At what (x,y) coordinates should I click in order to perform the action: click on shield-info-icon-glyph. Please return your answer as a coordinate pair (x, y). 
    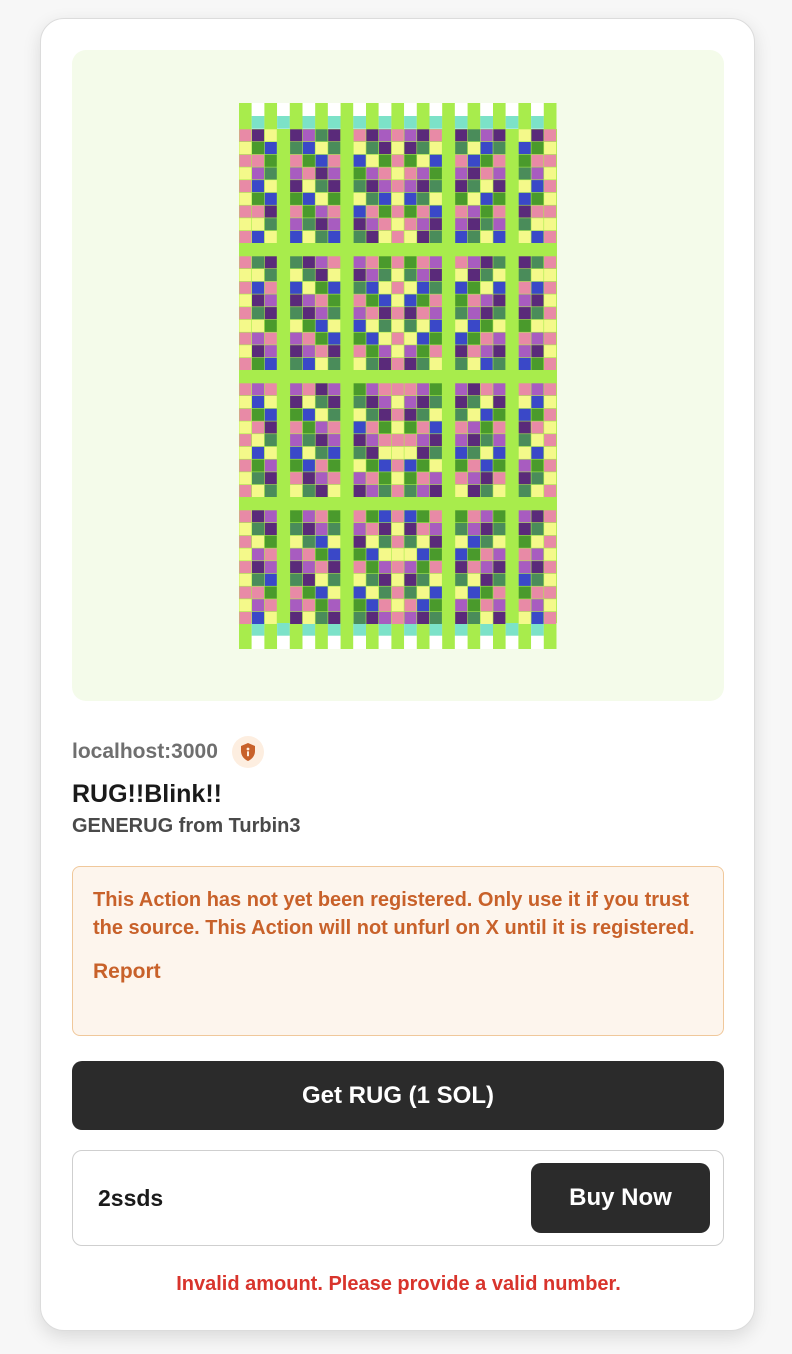
    Looking at the image, I should click on (247, 752).